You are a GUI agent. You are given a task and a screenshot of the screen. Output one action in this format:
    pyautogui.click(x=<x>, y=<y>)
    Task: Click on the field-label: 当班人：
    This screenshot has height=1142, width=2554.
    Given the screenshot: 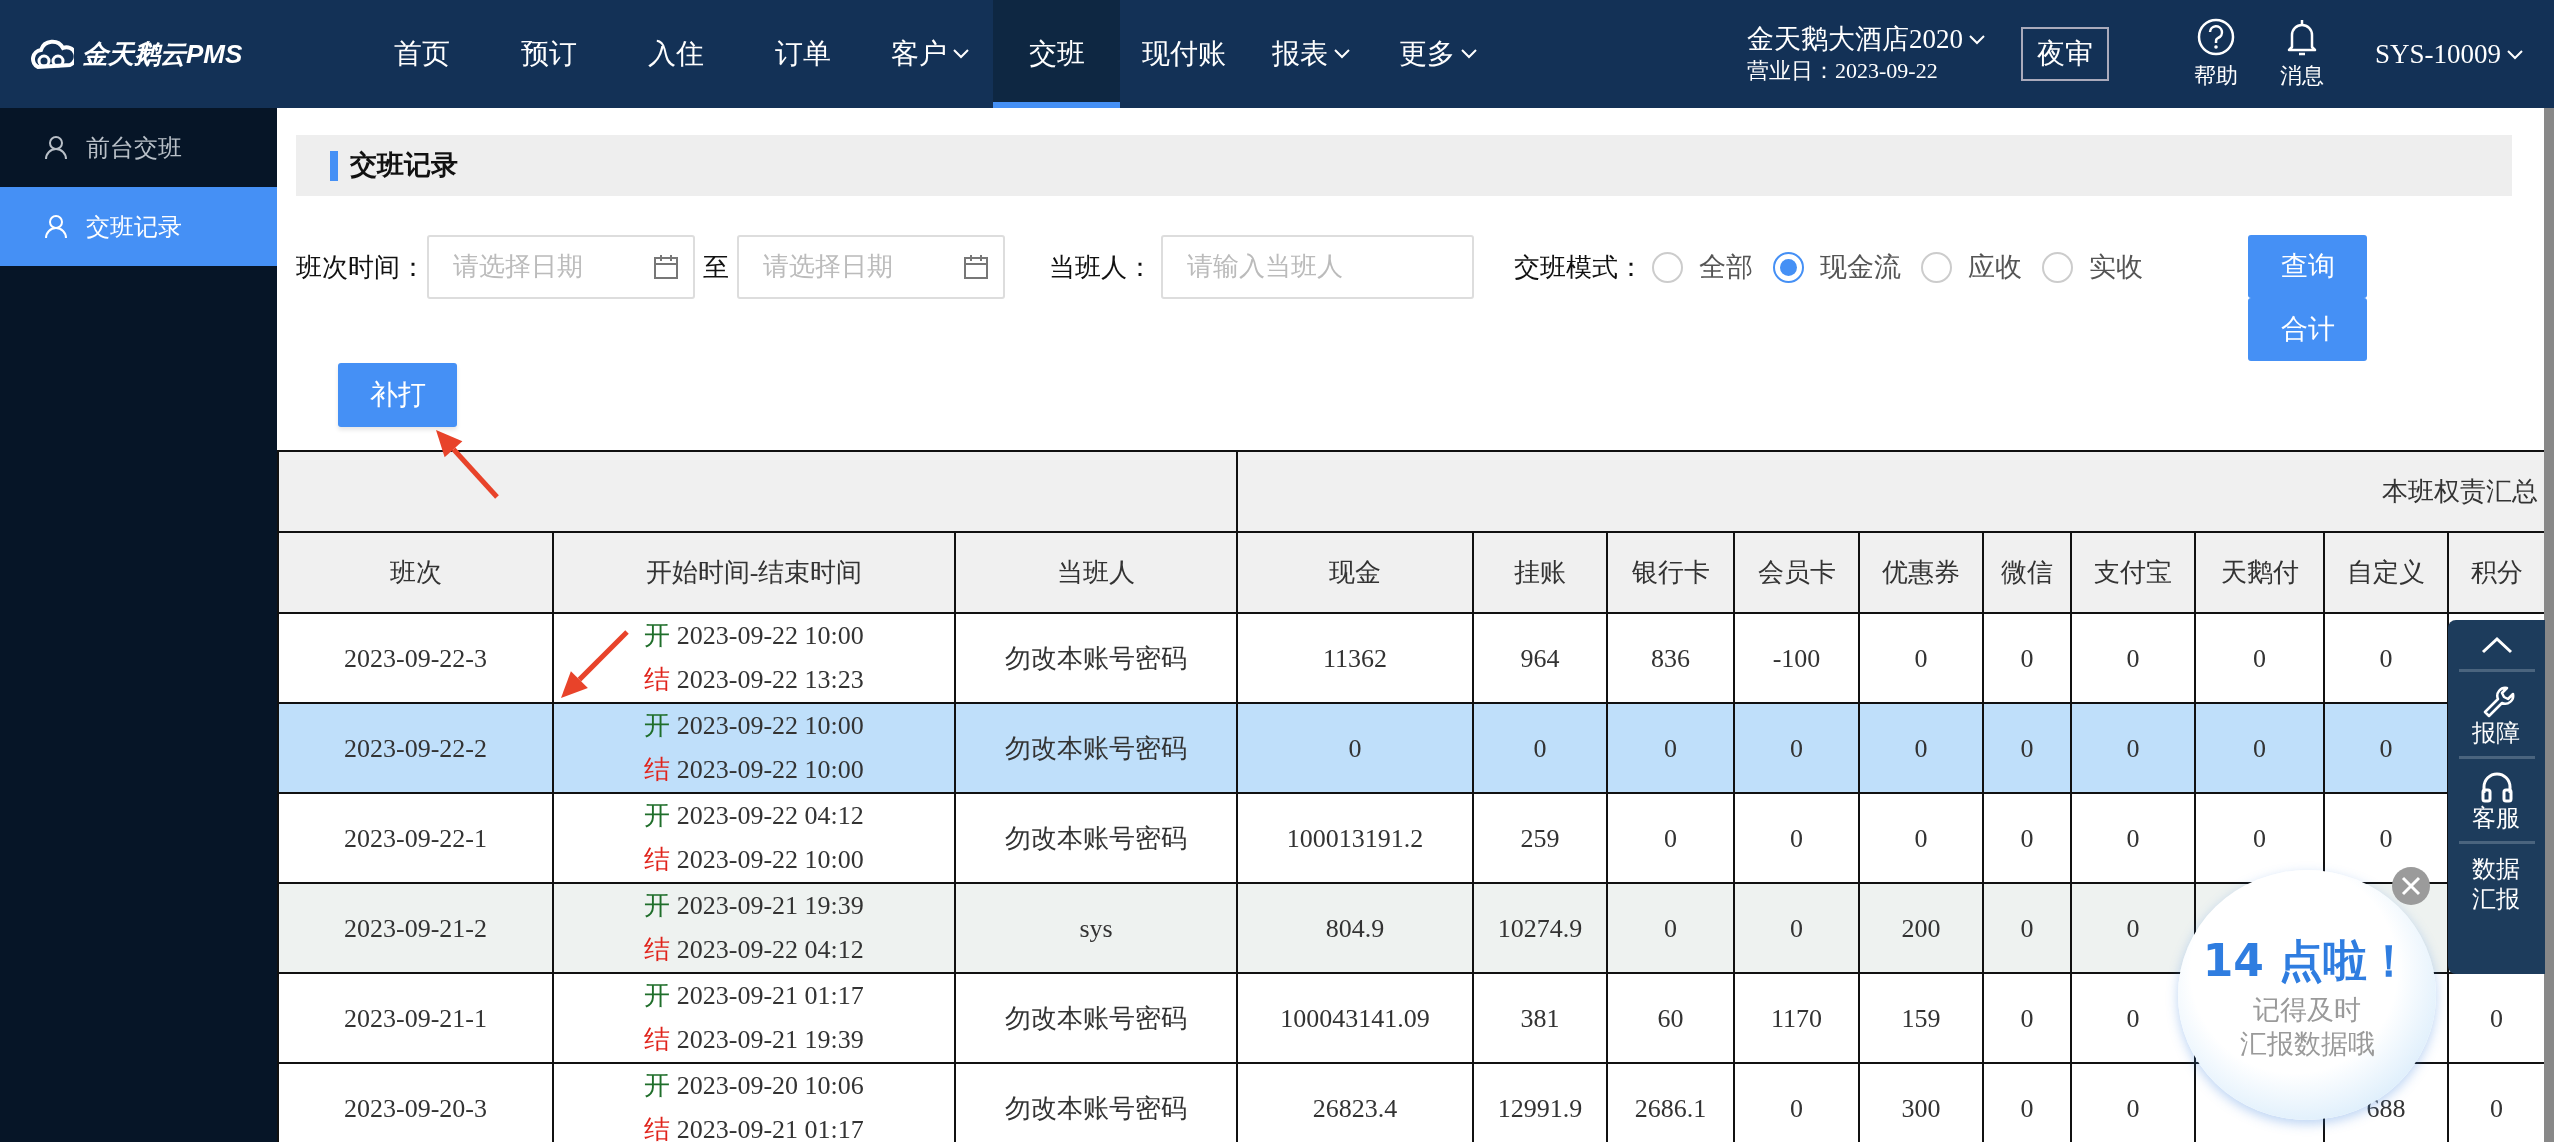 What is the action you would take?
    pyautogui.click(x=1101, y=267)
    